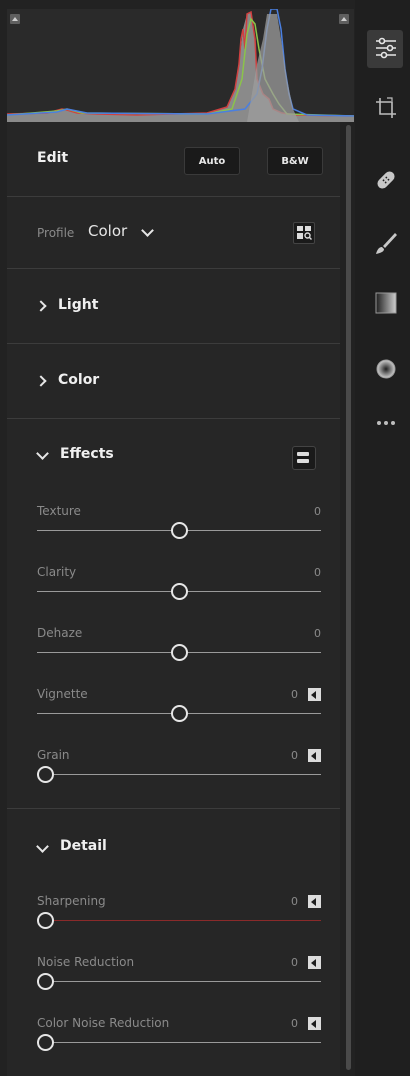 This screenshot has height=1076, width=410. I want to click on auto-button: Auto, so click(212, 161).